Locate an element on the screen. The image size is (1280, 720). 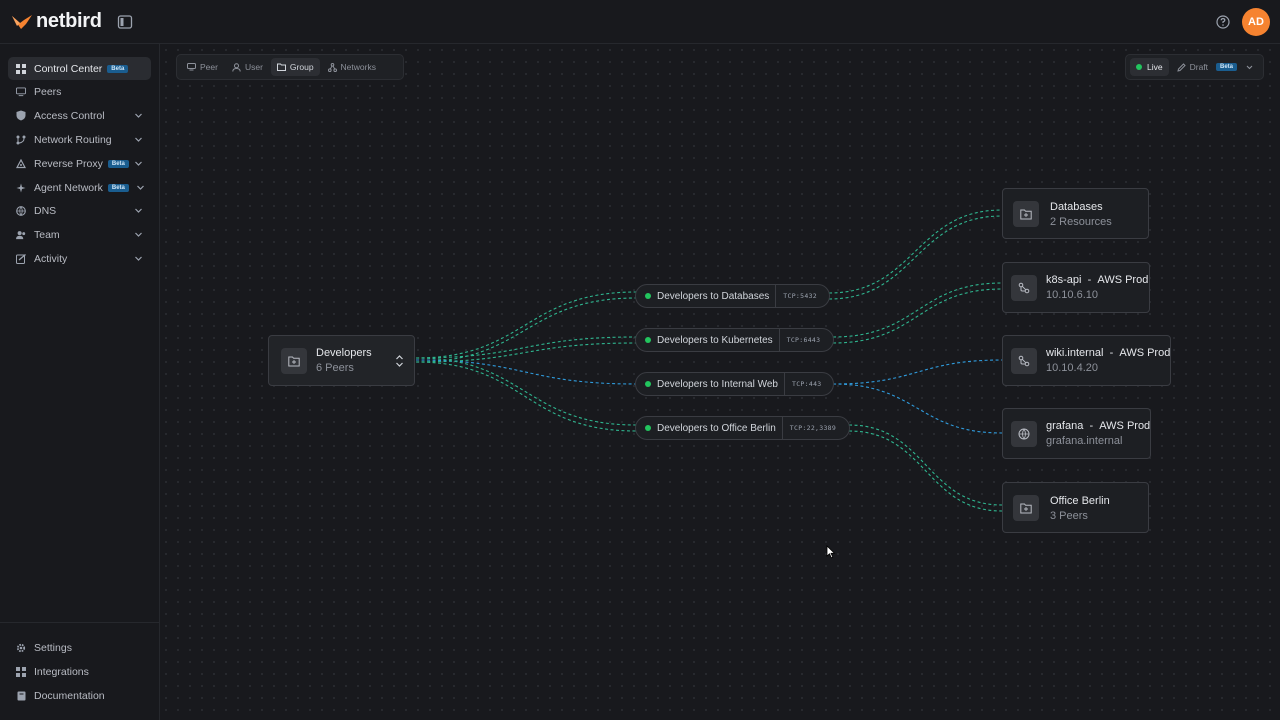
policy-port: TCP:443 is located at coordinates (806, 384).